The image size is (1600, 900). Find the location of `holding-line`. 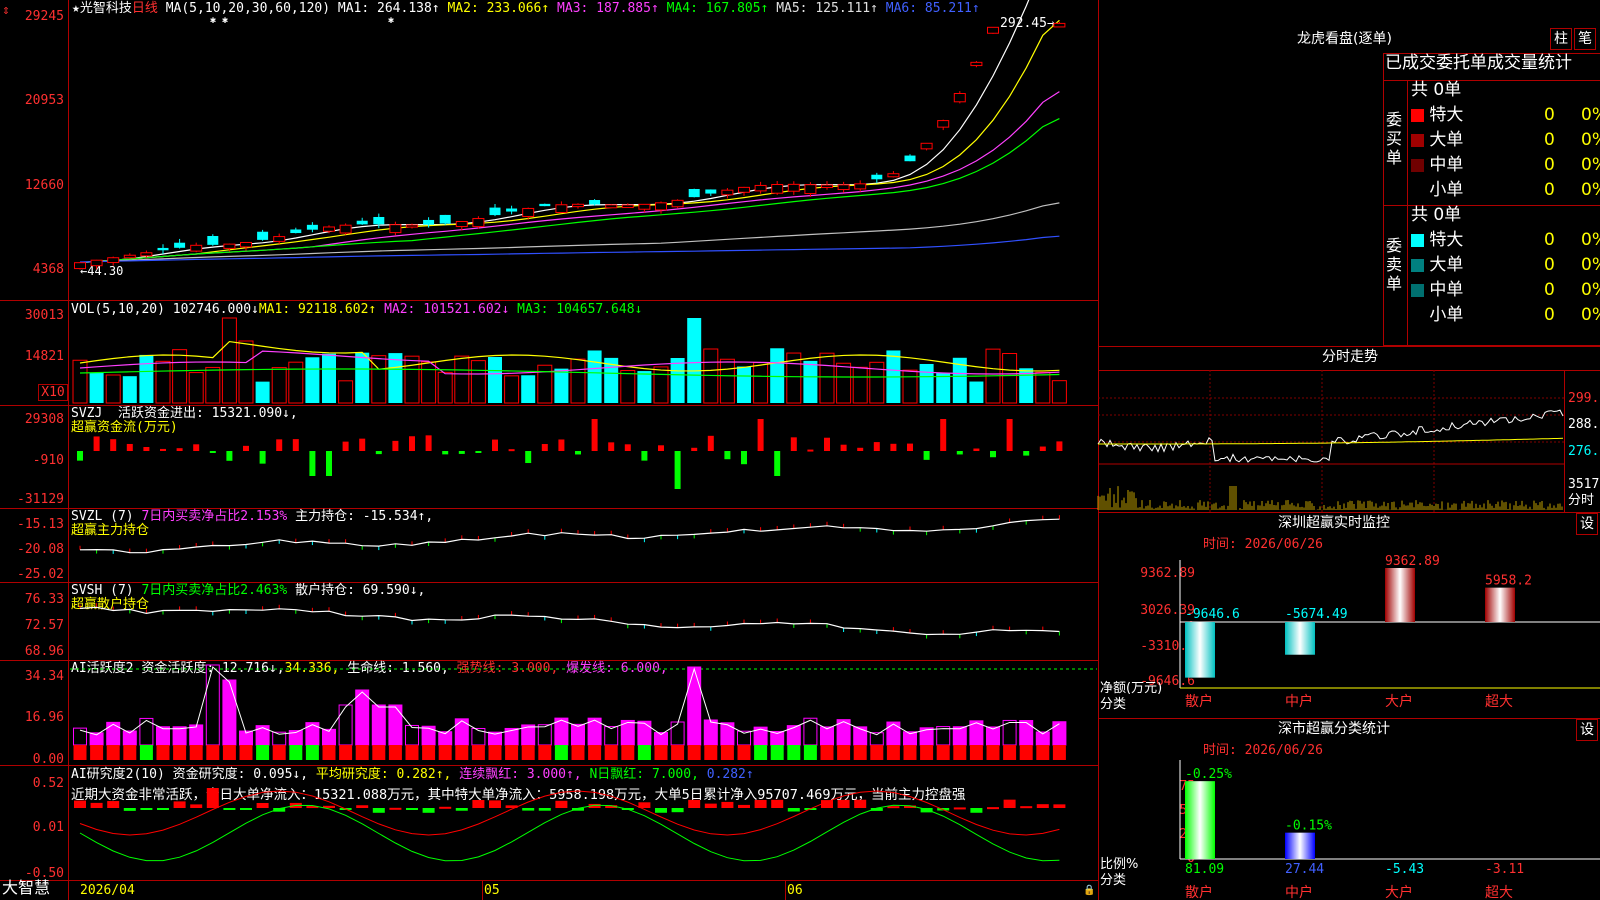

holding-line is located at coordinates (569, 536).